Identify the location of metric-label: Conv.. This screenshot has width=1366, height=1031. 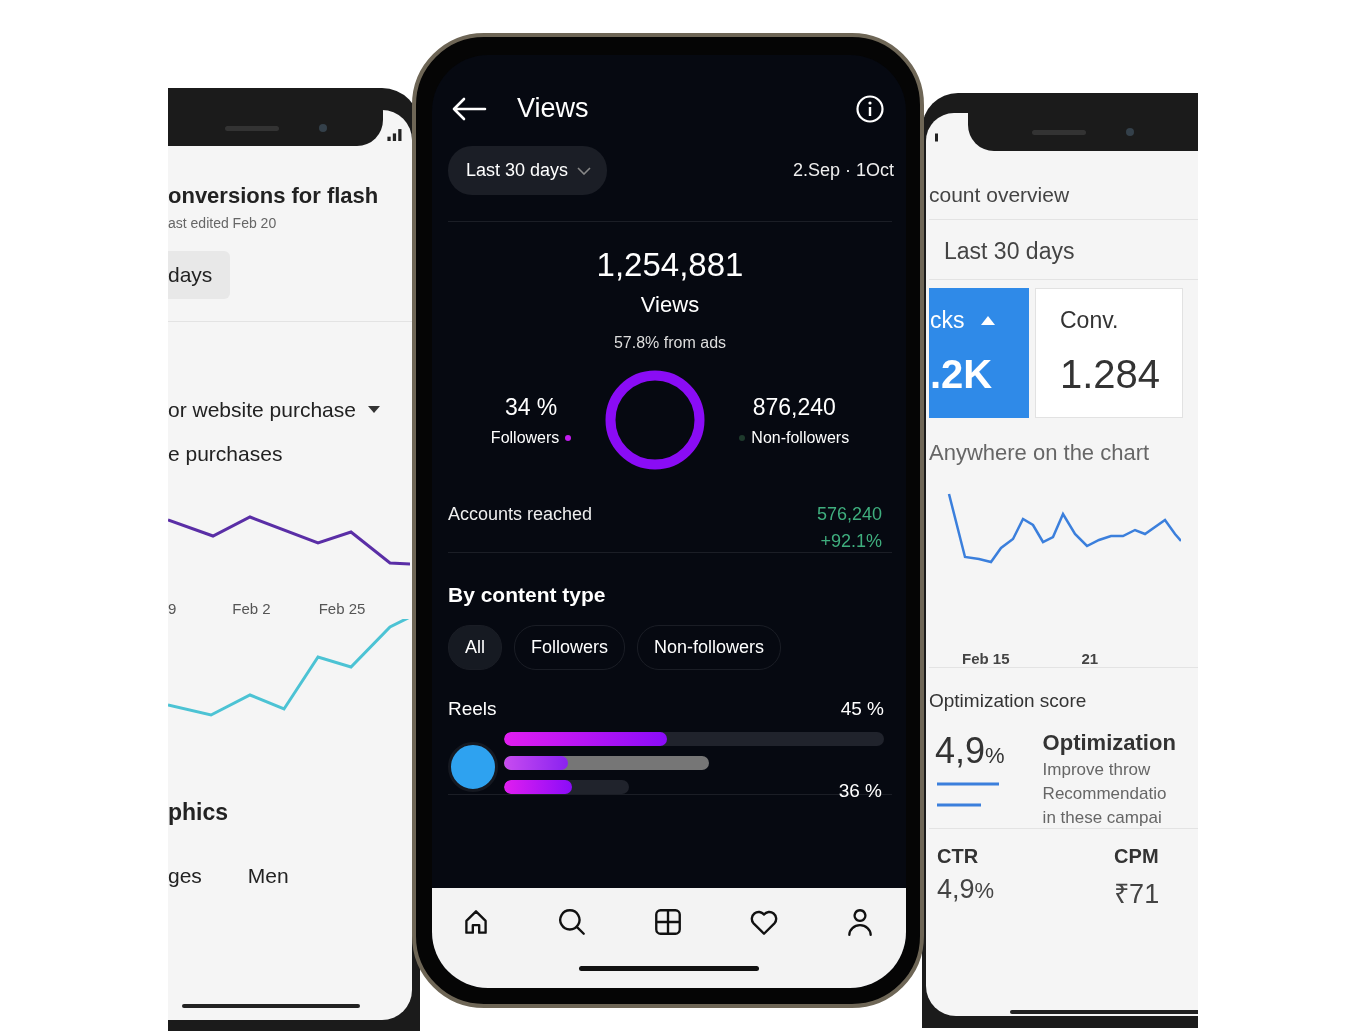
(1089, 320).